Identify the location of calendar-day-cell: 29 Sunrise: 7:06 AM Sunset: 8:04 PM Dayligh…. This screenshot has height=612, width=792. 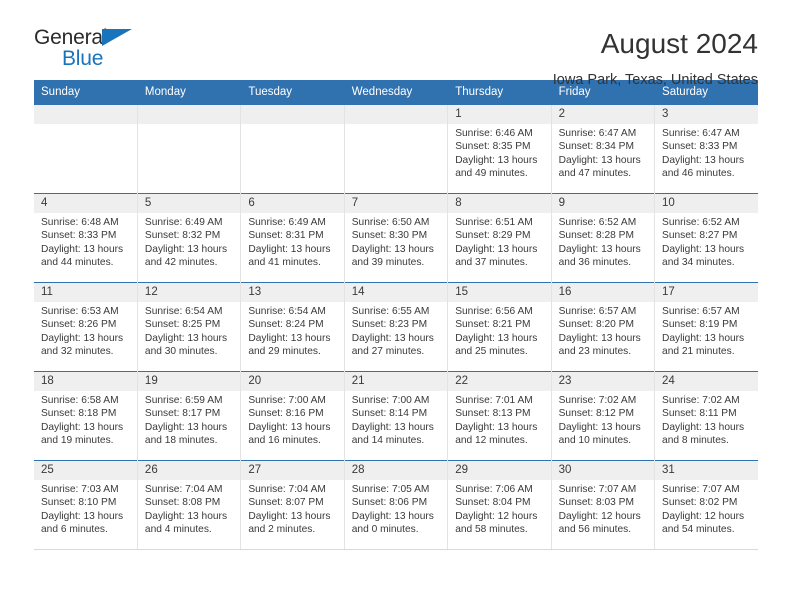
(499, 505).